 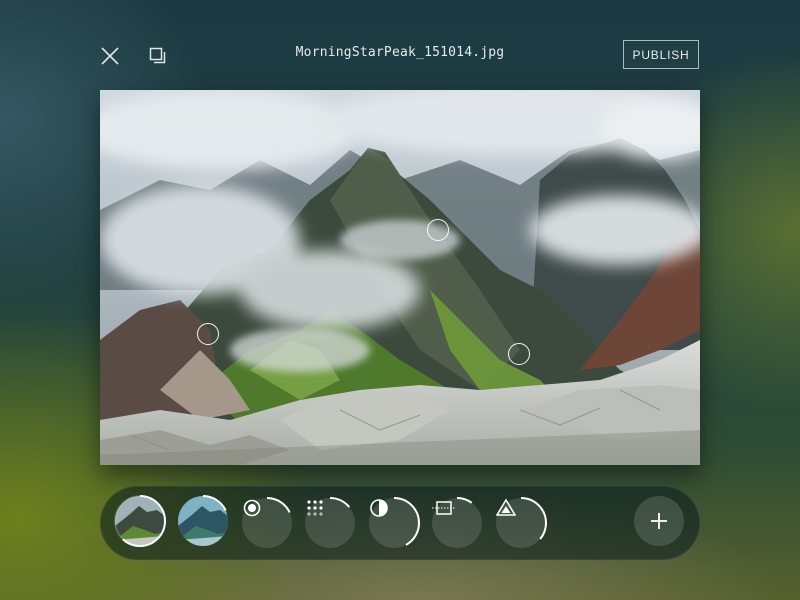 What do you see at coordinates (400, 52) in the screenshot?
I see `file-name: MorningStarPeak_151014.jpg` at bounding box center [400, 52].